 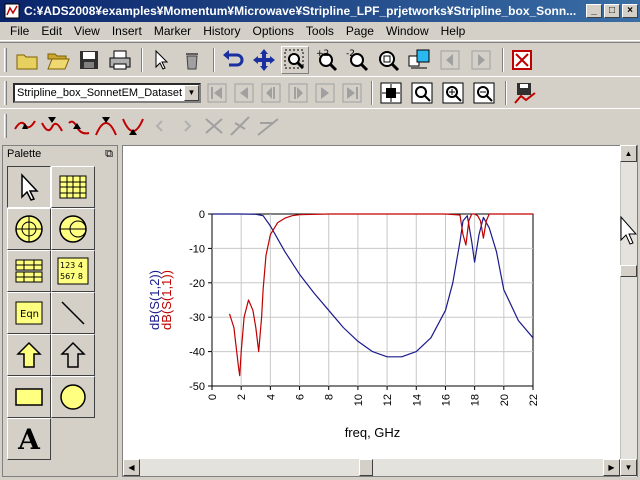 I want to click on menu-window: Window, so click(x=407, y=31).